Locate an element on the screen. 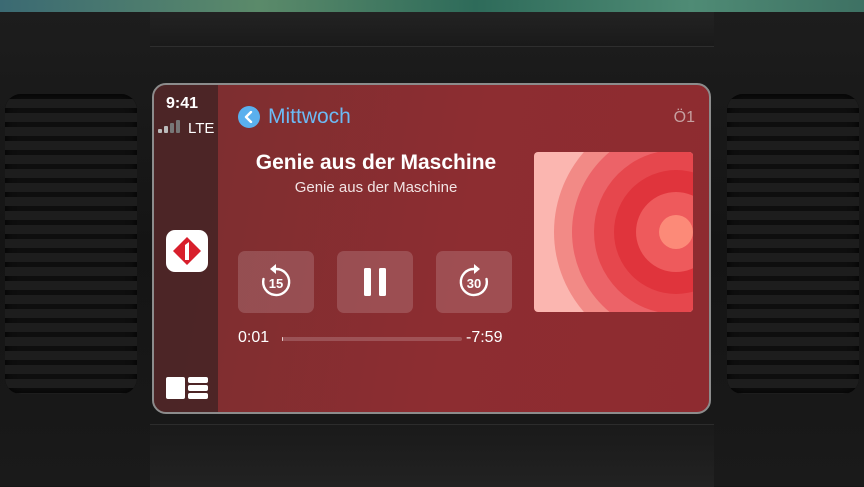  dashboard-bevel-top is located at coordinates (432, 29).